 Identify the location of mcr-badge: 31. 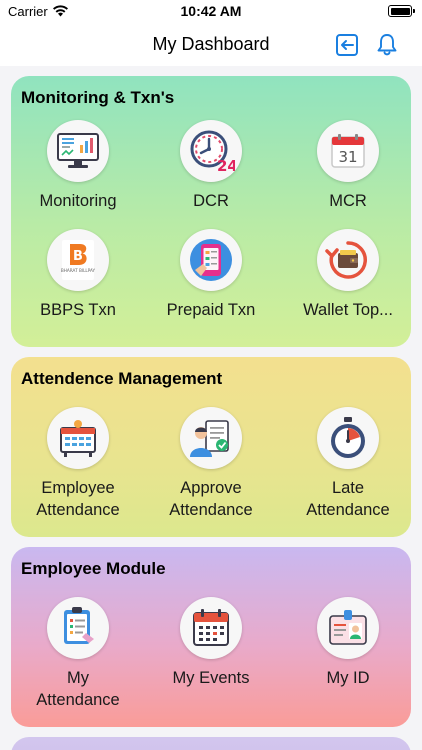
(347, 157).